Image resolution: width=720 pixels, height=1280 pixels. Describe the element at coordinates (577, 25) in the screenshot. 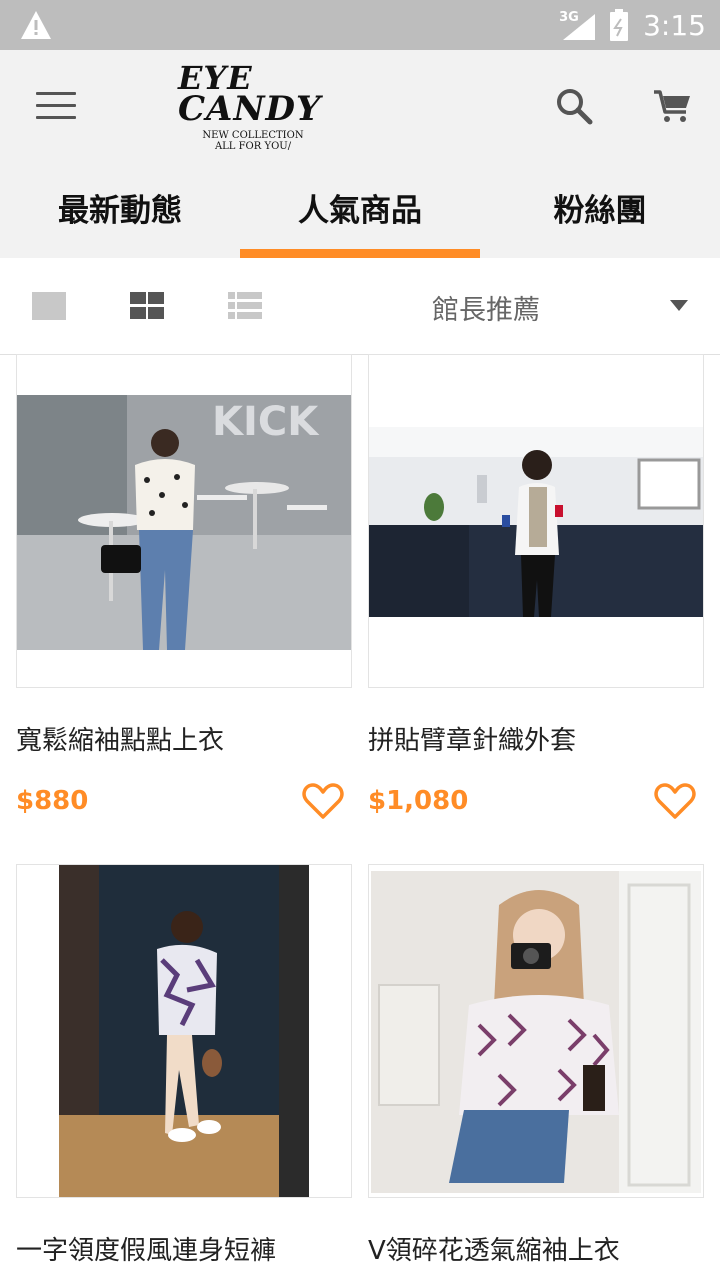

I see `signal-icon: 3G` at that location.